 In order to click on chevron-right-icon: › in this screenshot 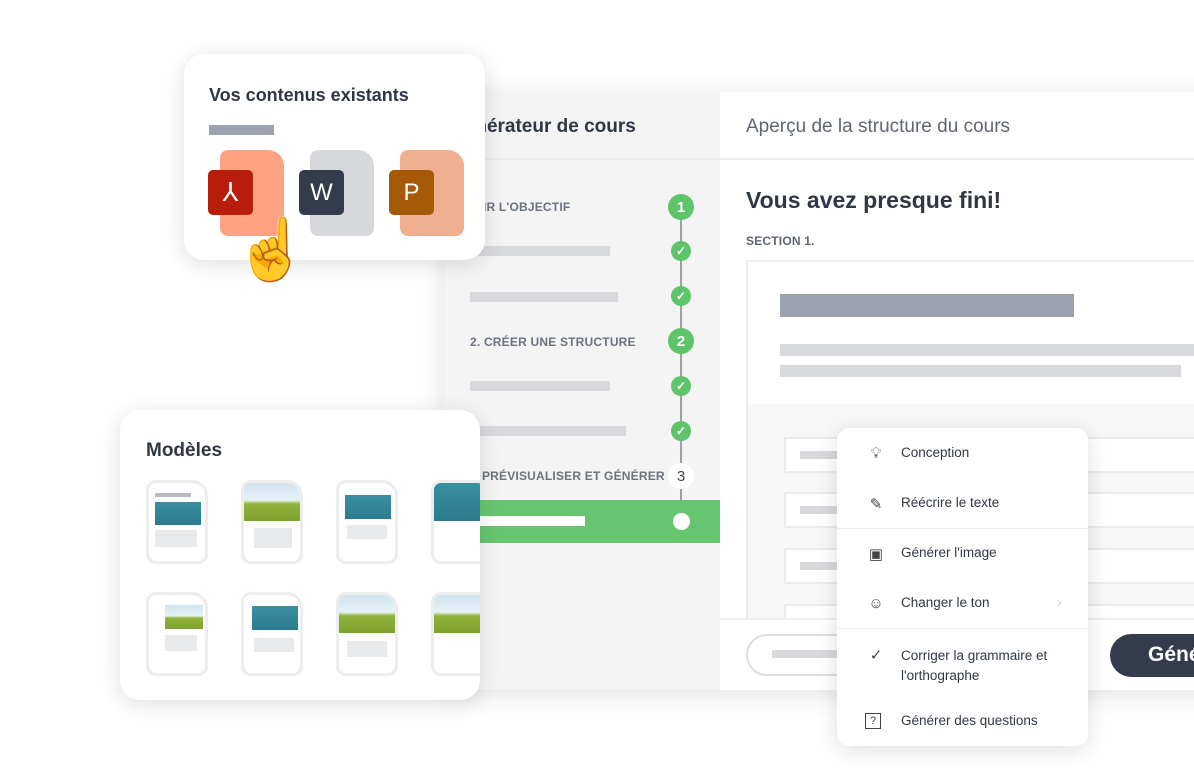, I will do `click(1059, 602)`.